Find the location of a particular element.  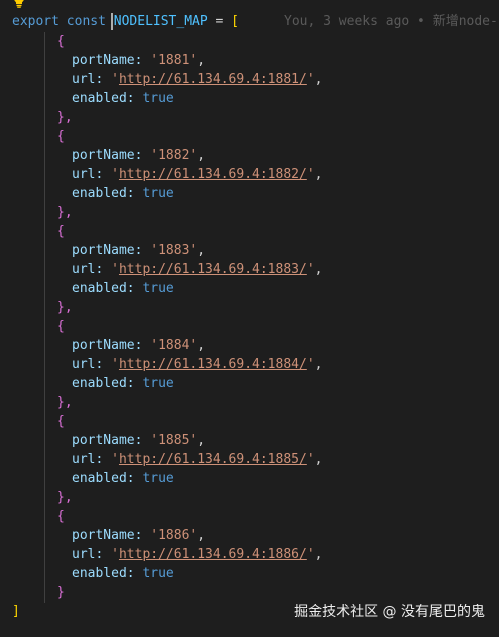

lightbulb-icon is located at coordinates (19, 4).